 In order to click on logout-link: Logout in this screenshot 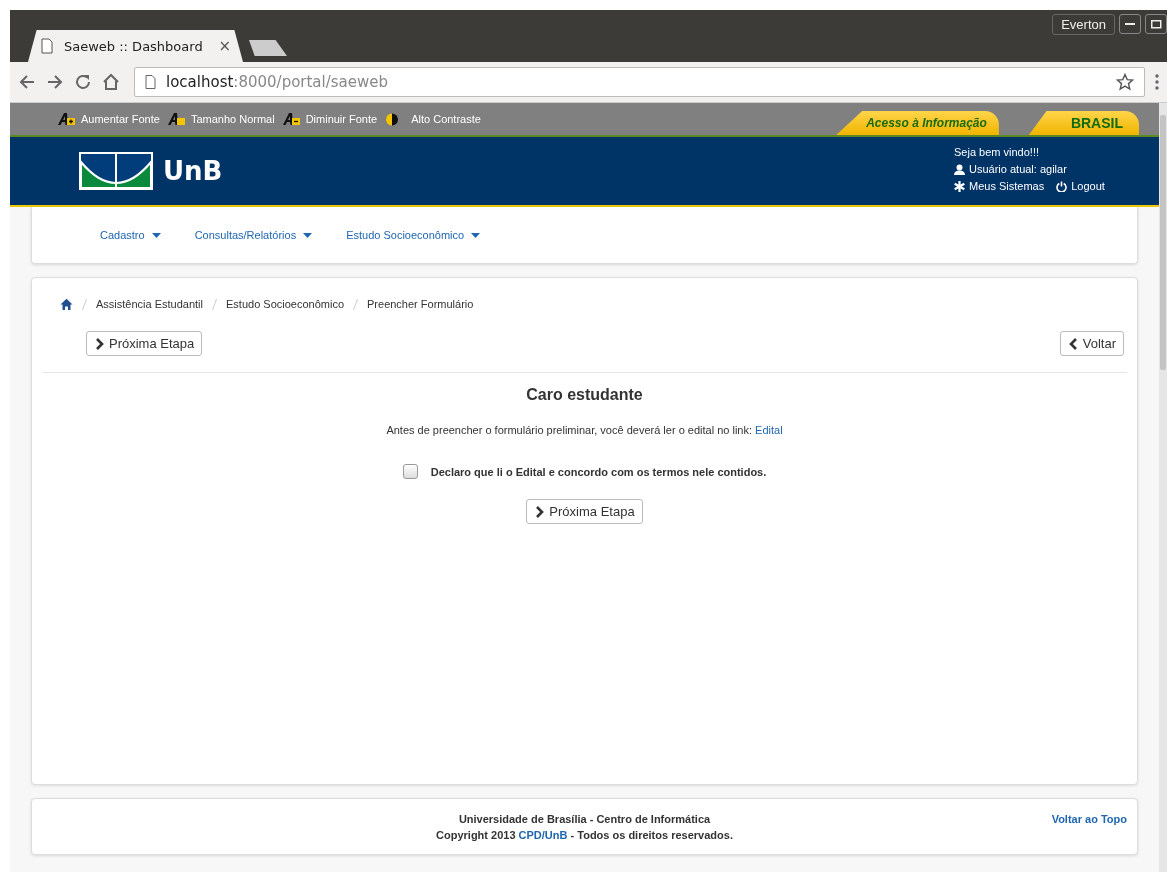, I will do `click(1088, 186)`.